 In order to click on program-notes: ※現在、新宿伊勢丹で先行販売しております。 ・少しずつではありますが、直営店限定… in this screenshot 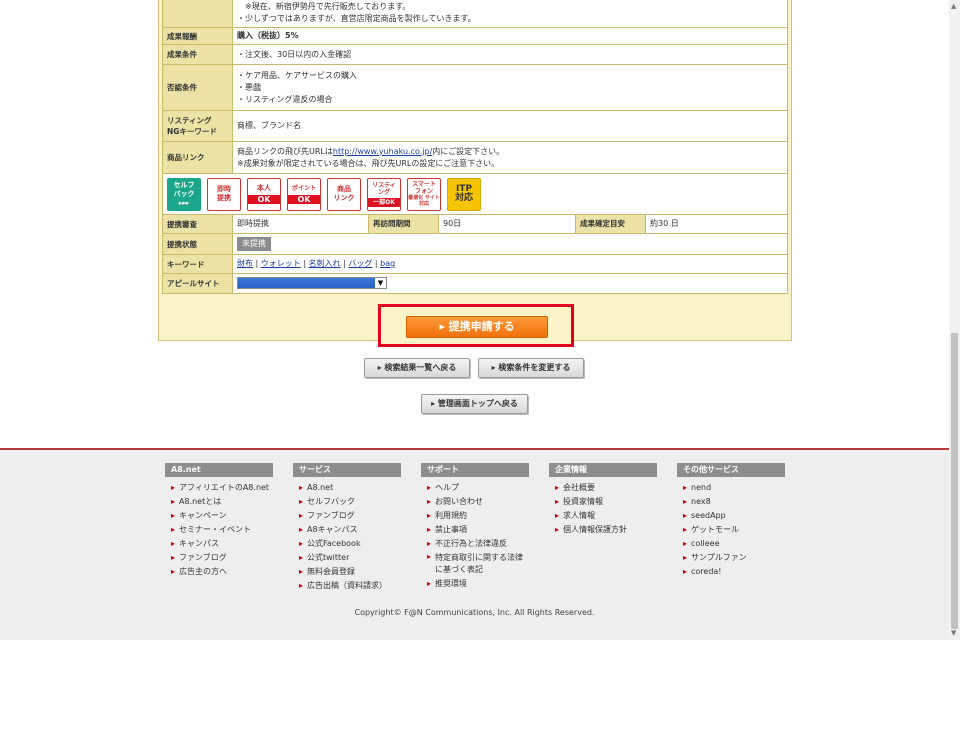, I will do `click(510, 14)`.